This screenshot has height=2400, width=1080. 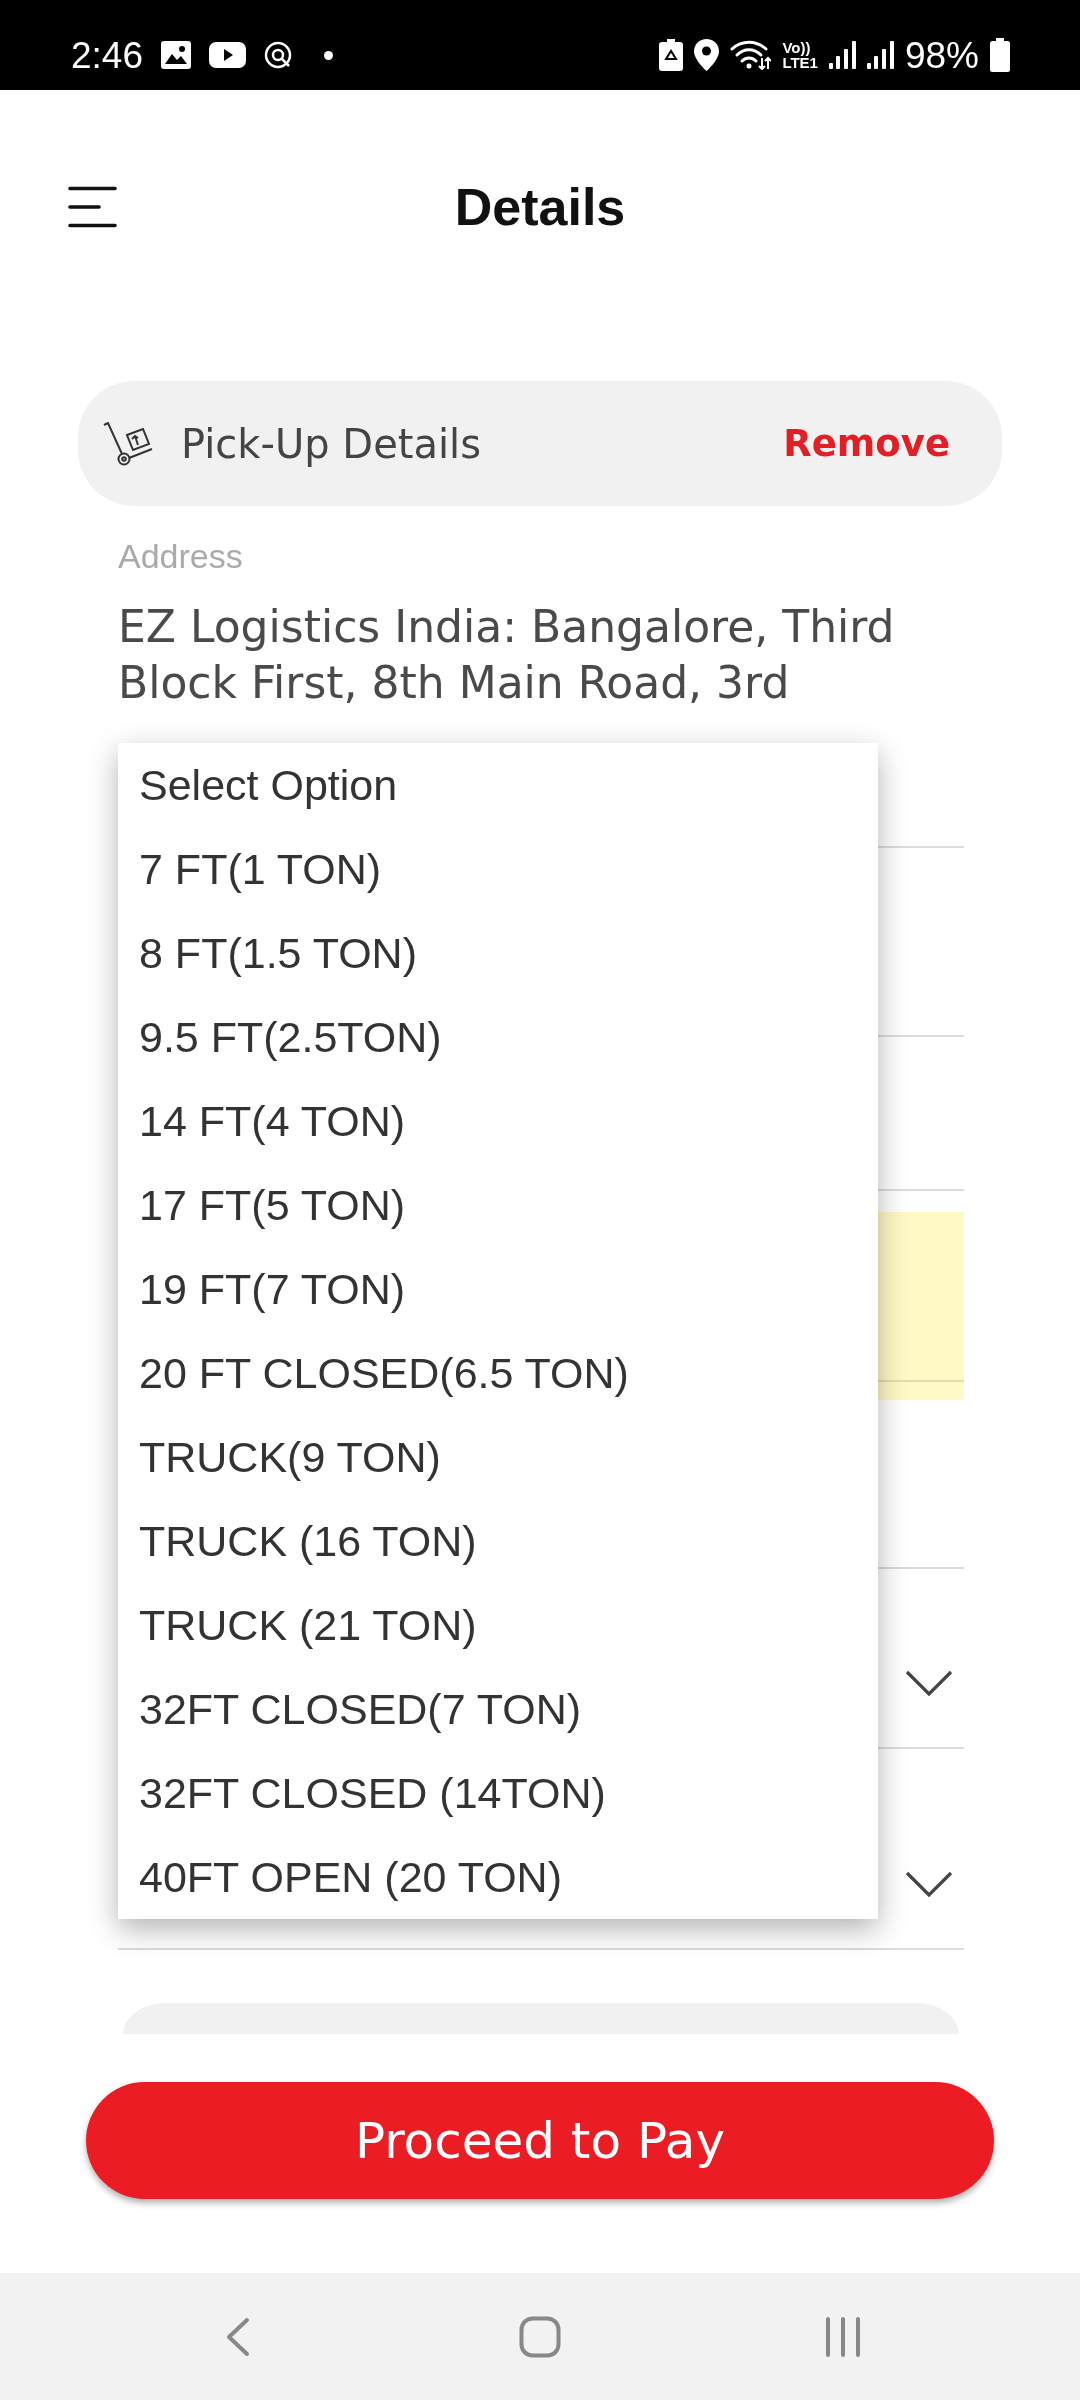 What do you see at coordinates (751, 55) in the screenshot?
I see `wifi-icon` at bounding box center [751, 55].